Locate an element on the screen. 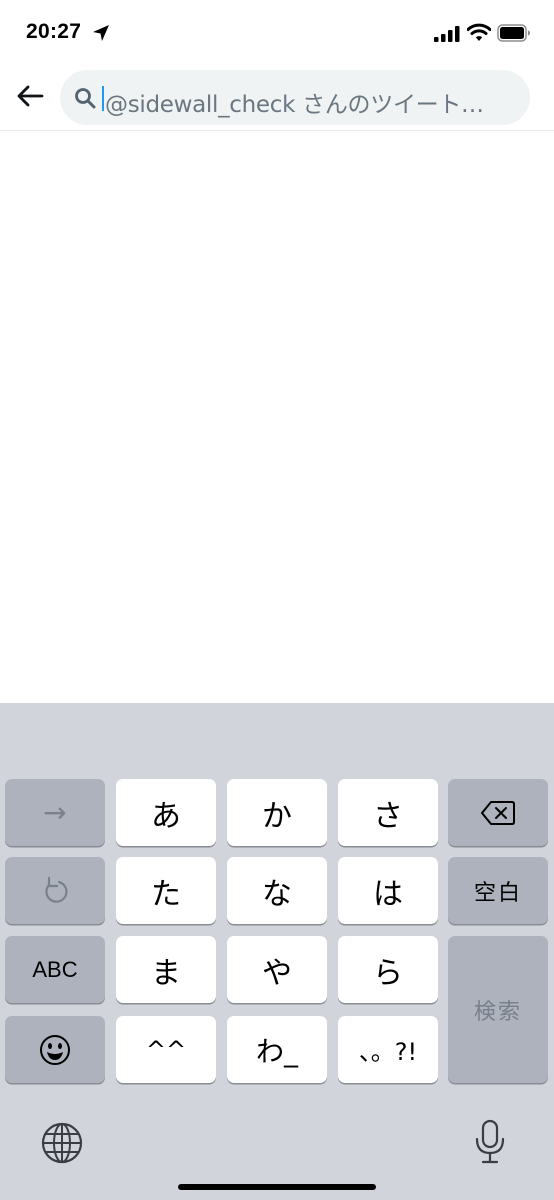  key-ma: ま is located at coordinates (166, 969).